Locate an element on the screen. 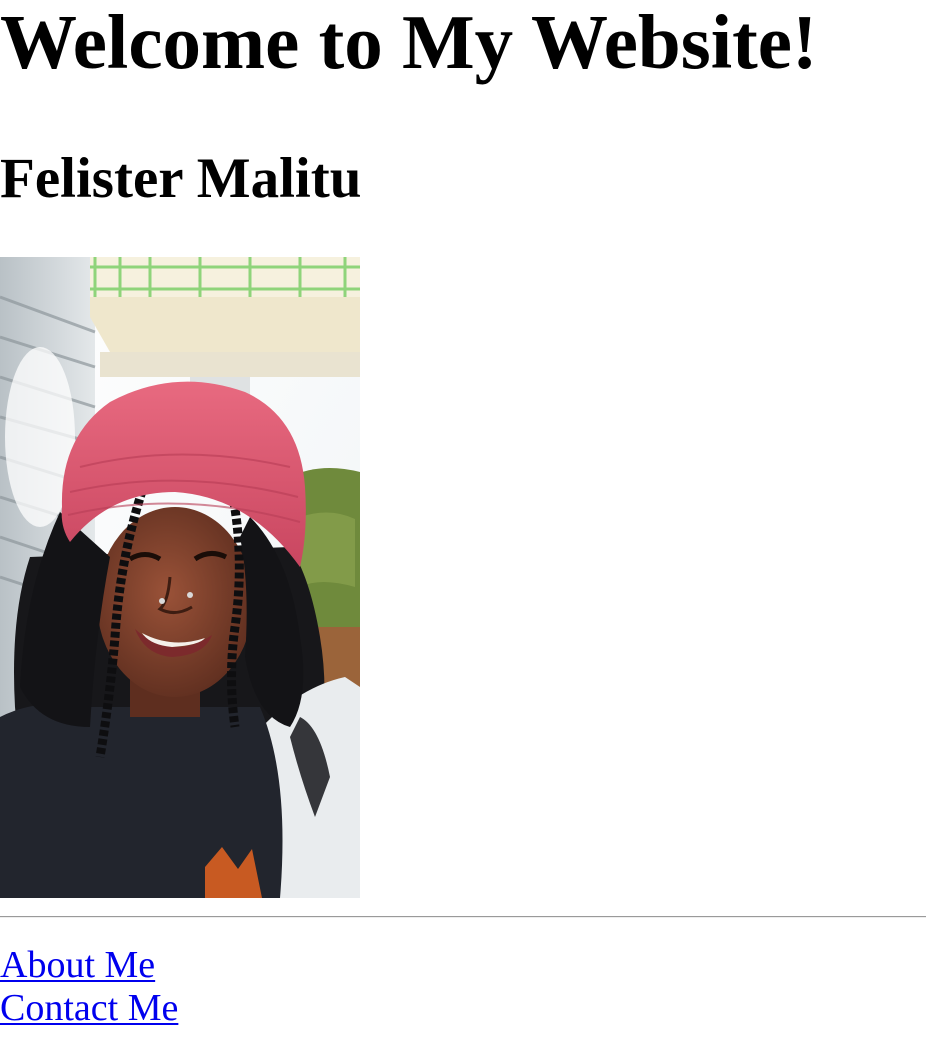  divider is located at coordinates (463, 917).